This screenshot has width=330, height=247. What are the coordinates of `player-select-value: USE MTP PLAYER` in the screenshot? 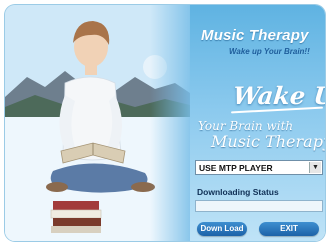 It's located at (236, 168).